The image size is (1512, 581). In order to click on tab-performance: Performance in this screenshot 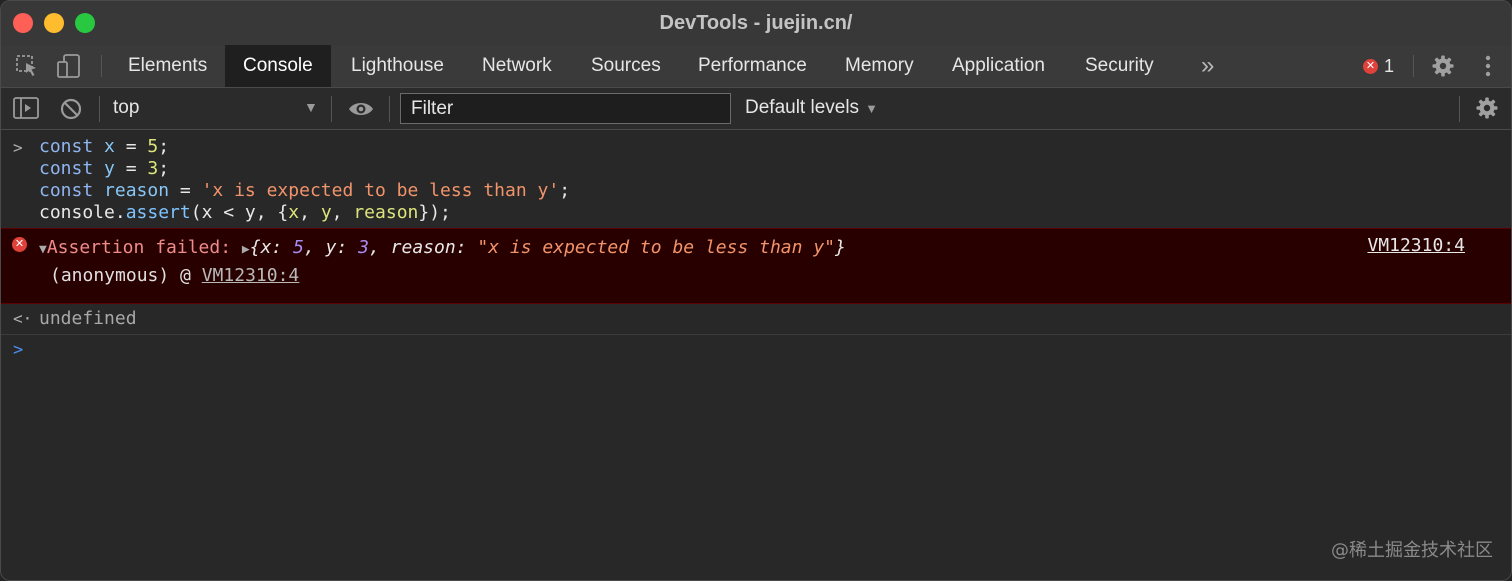, I will do `click(752, 66)`.